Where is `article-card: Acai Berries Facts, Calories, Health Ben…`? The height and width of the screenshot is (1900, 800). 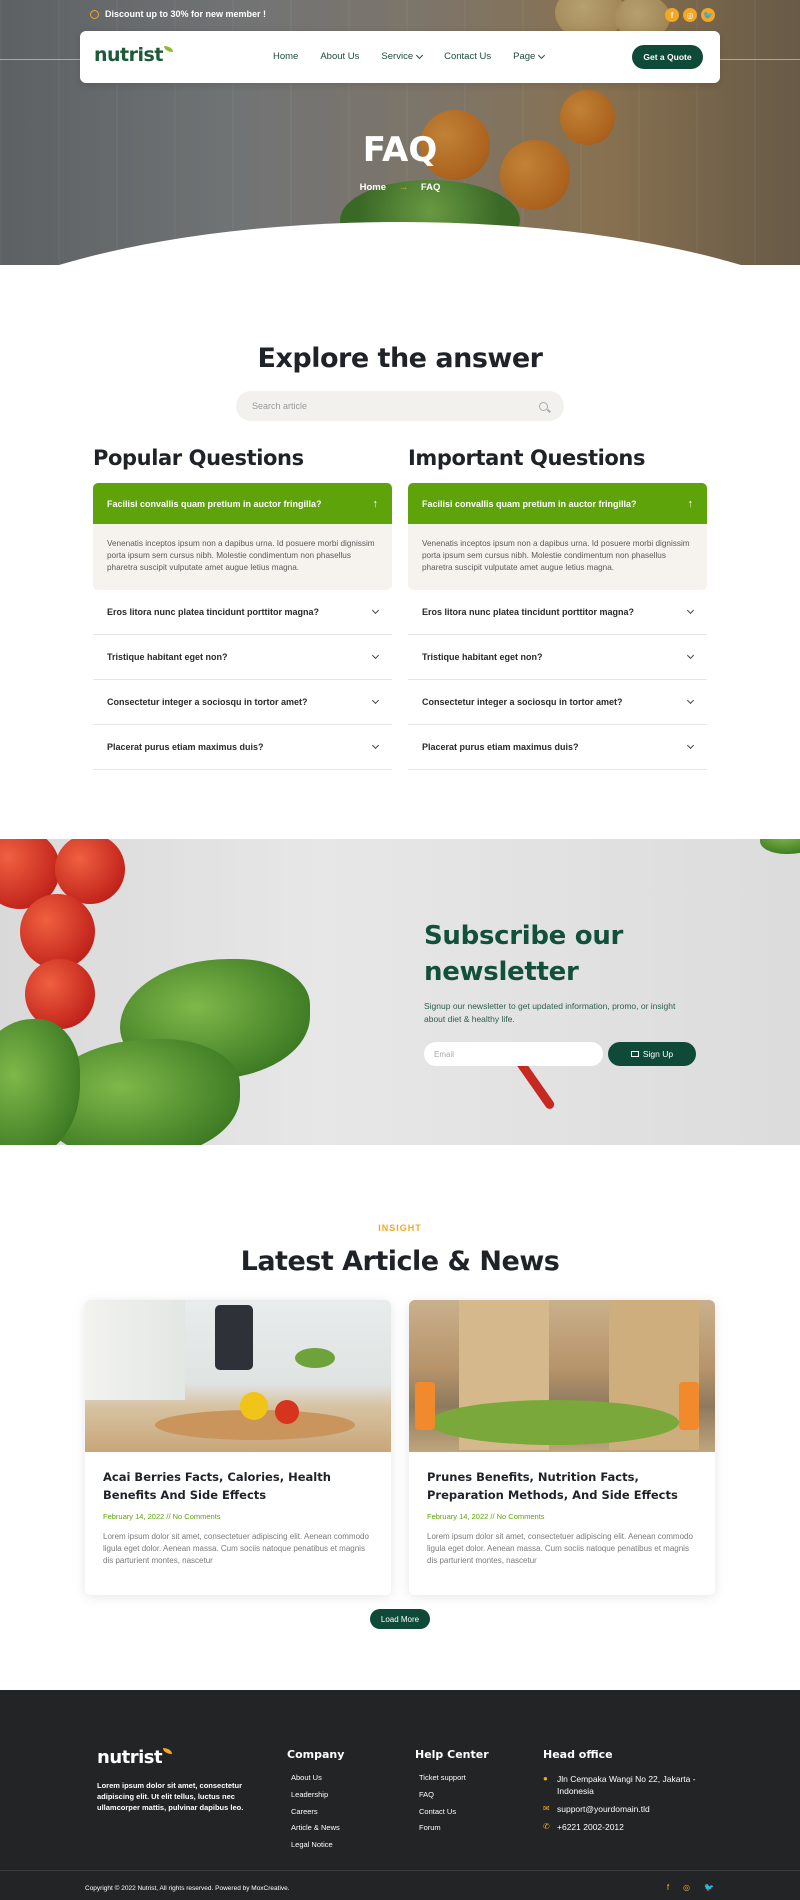
article-card: Acai Berries Facts, Calories, Health Ben… is located at coordinates (238, 1447).